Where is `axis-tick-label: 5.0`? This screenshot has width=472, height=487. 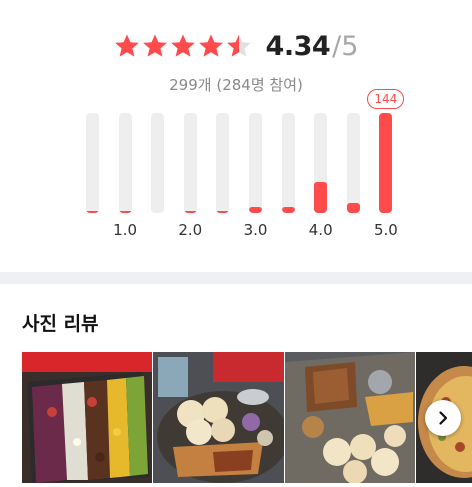 axis-tick-label: 5.0 is located at coordinates (385, 230).